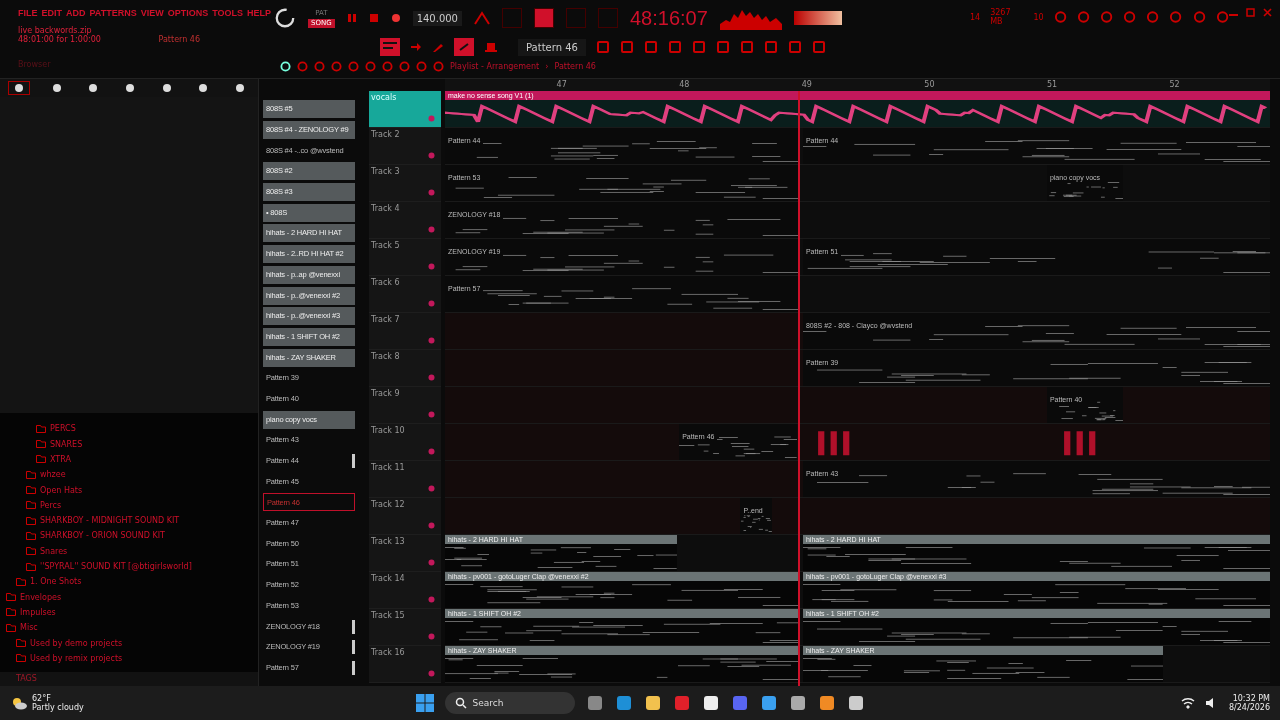 This screenshot has height=720, width=1280. Describe the element at coordinates (388, 467) in the screenshot. I see `track-name: Track 11` at that location.